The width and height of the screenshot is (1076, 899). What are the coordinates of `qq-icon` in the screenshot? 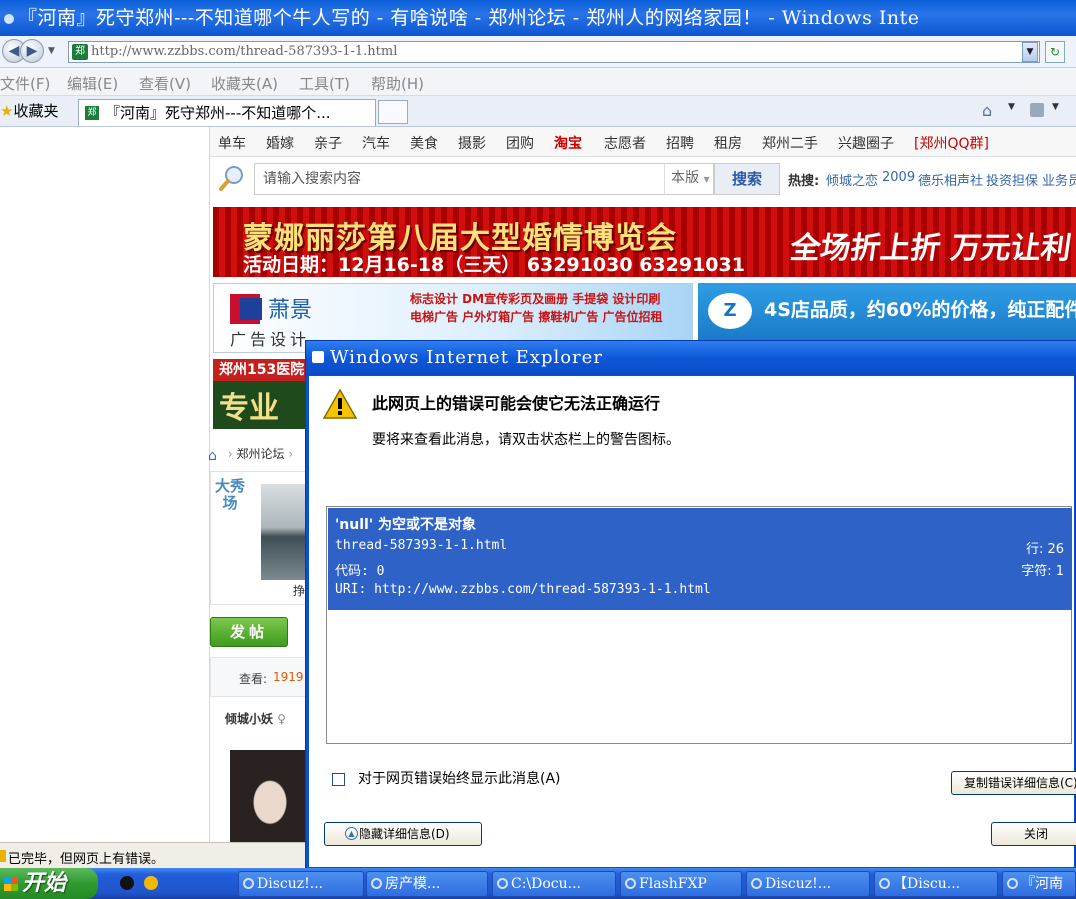 It's located at (127, 883).